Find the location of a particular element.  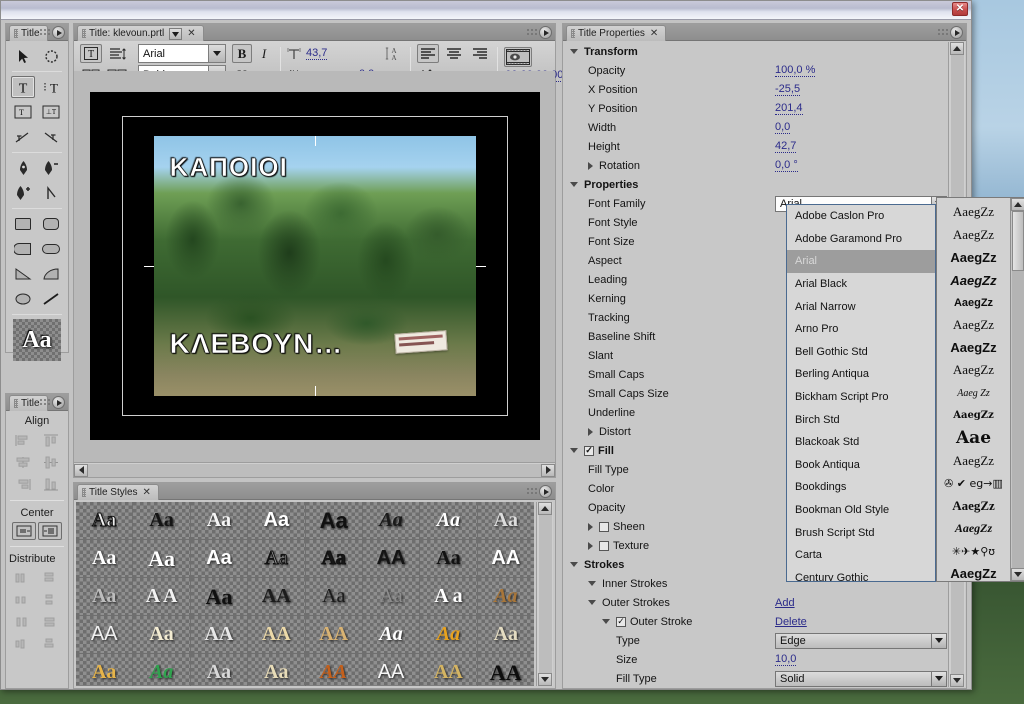

text-options-icon is located at coordinates (117, 53).